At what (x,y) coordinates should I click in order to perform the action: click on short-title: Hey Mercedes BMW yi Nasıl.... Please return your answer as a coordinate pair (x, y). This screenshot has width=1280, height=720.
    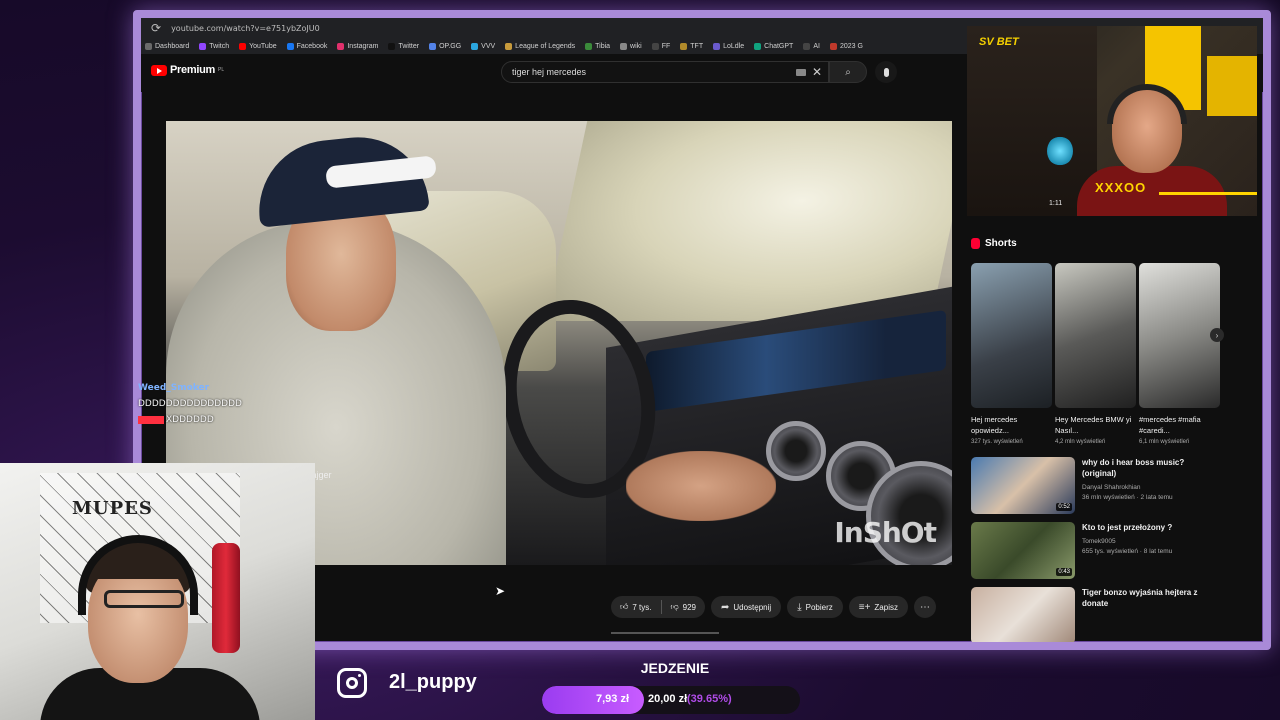
    Looking at the image, I should click on (1095, 425).